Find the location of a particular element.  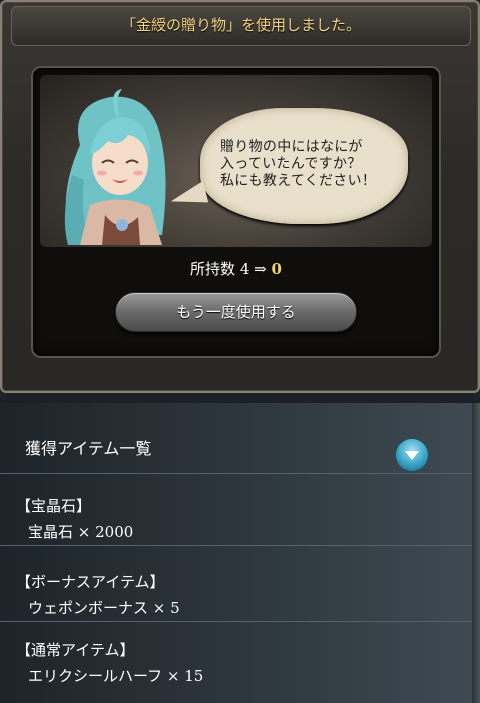

item-category: 【ボーナスアイテム】 is located at coordinates (90, 582).